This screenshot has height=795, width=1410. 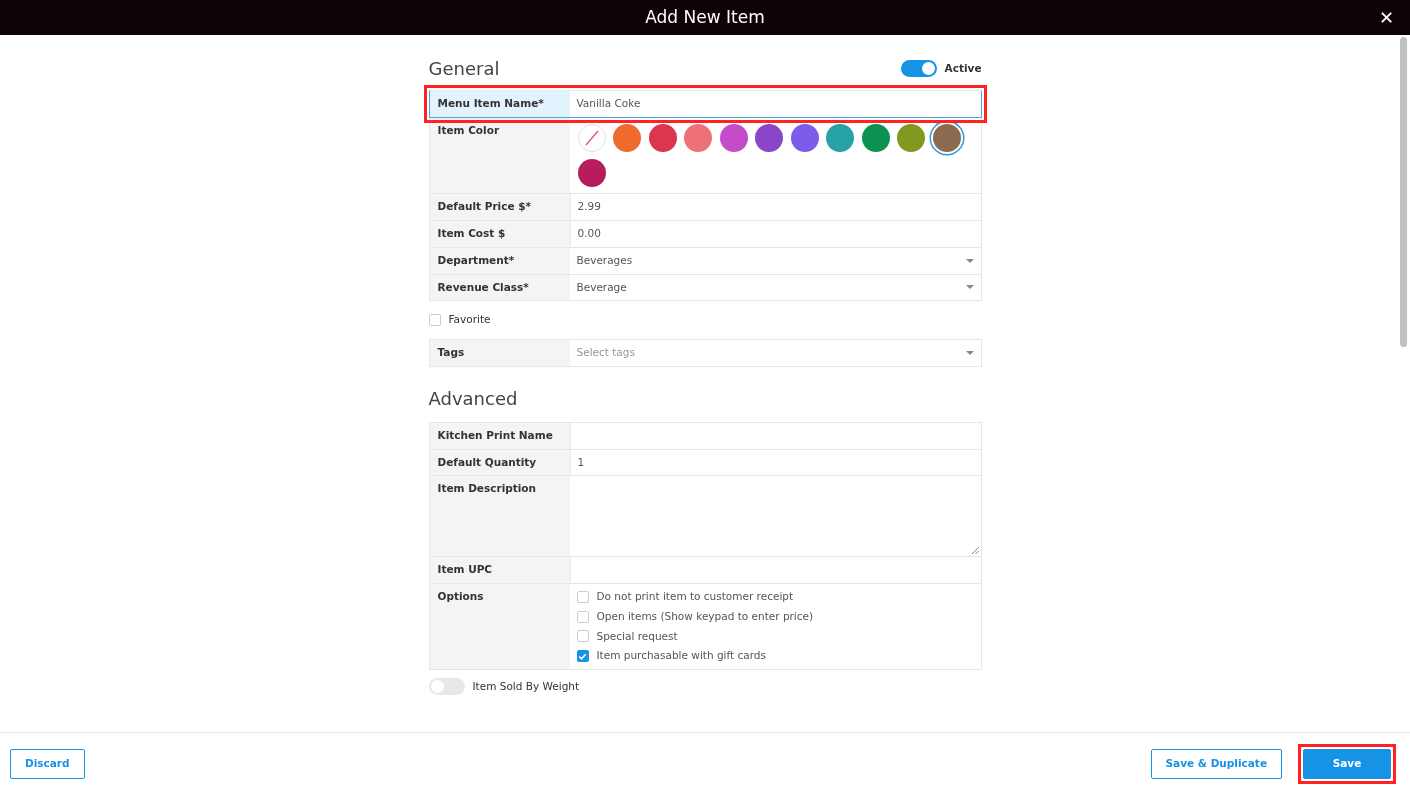 What do you see at coordinates (499, 155) in the screenshot?
I see `field-label: Item Color` at bounding box center [499, 155].